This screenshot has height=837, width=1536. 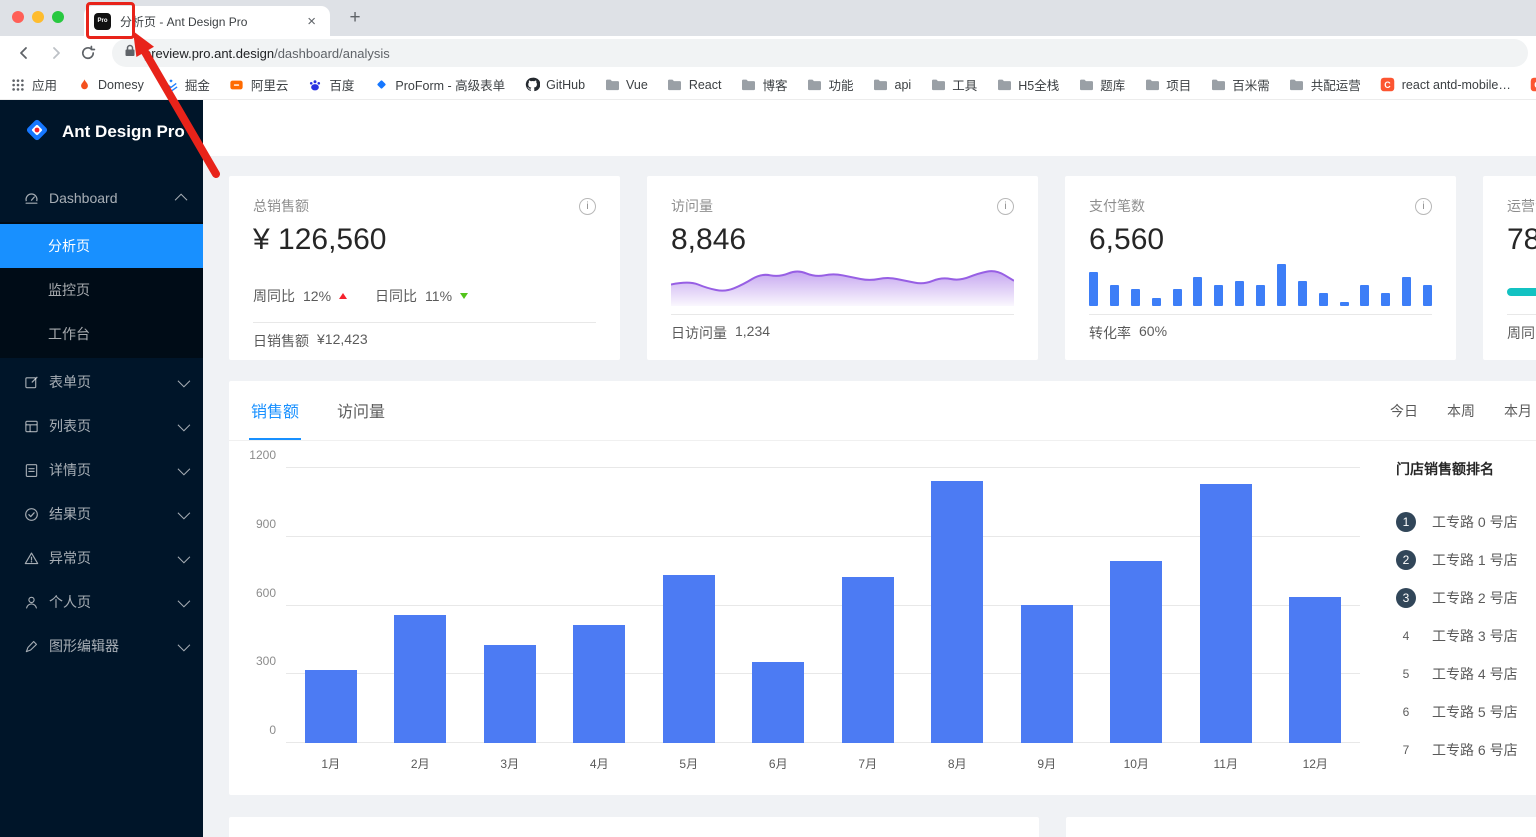 I want to click on trend-day: 日同比 11%, so click(x=422, y=296).